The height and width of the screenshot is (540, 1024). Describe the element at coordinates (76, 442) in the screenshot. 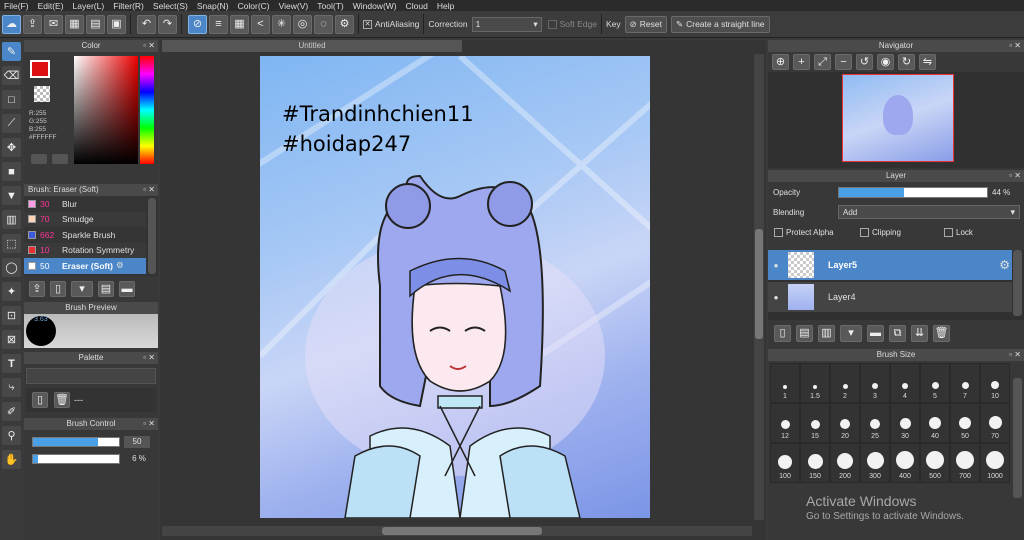

I see `brush-size-slider` at that location.